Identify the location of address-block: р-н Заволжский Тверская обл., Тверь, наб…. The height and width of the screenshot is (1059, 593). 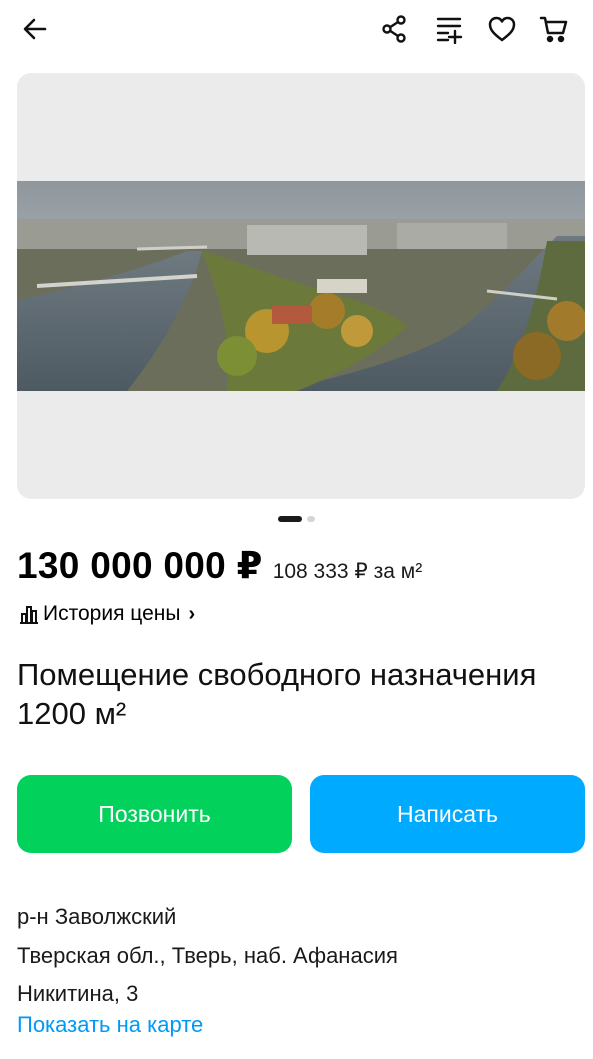
(297, 956).